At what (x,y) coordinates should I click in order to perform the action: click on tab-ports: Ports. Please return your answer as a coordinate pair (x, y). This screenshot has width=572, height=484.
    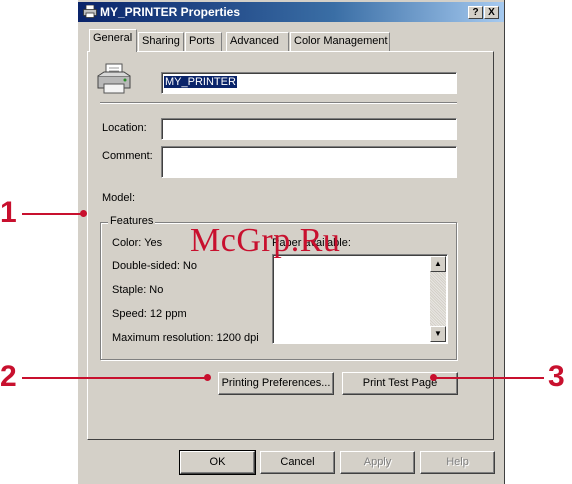
    Looking at the image, I should click on (203, 41).